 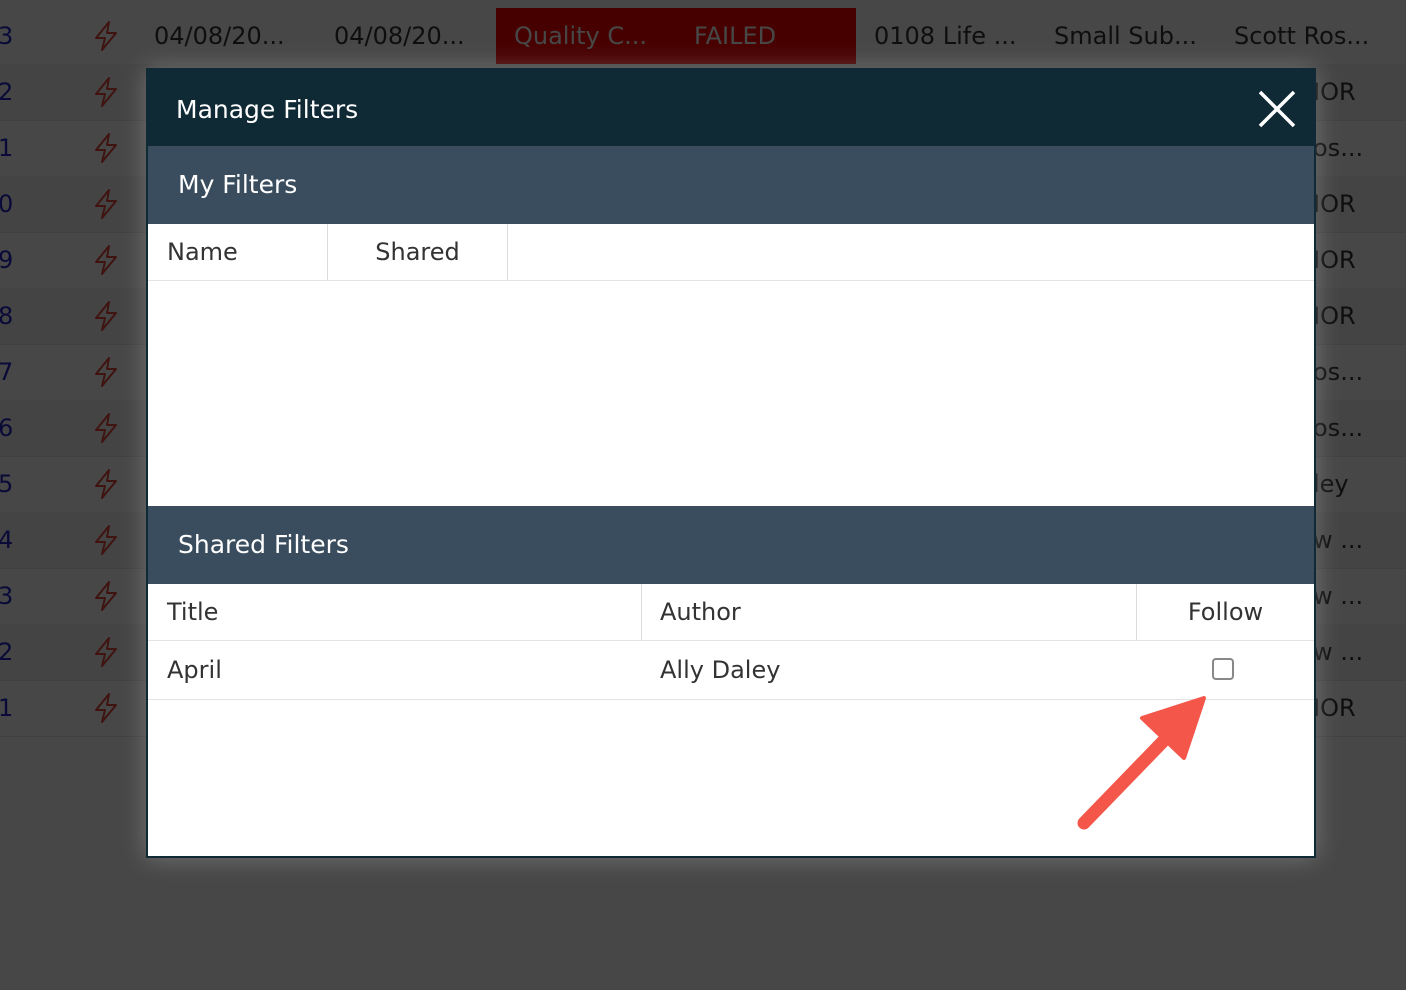 I want to click on column-header-follow: Follow, so click(x=1225, y=612).